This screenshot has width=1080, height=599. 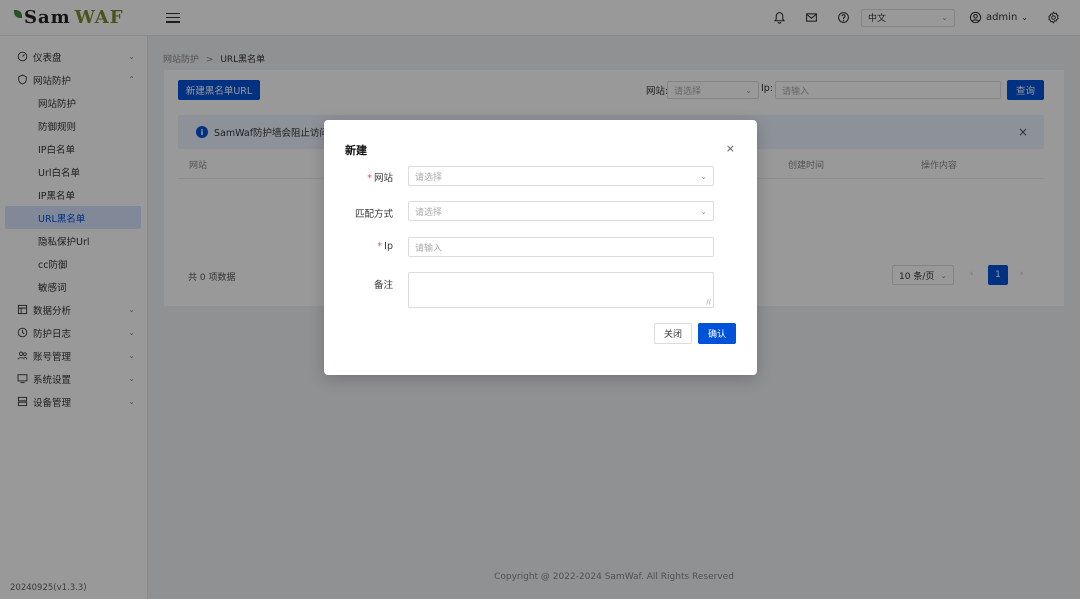 What do you see at coordinates (383, 178) in the screenshot?
I see `site-label-text: 网站` at bounding box center [383, 178].